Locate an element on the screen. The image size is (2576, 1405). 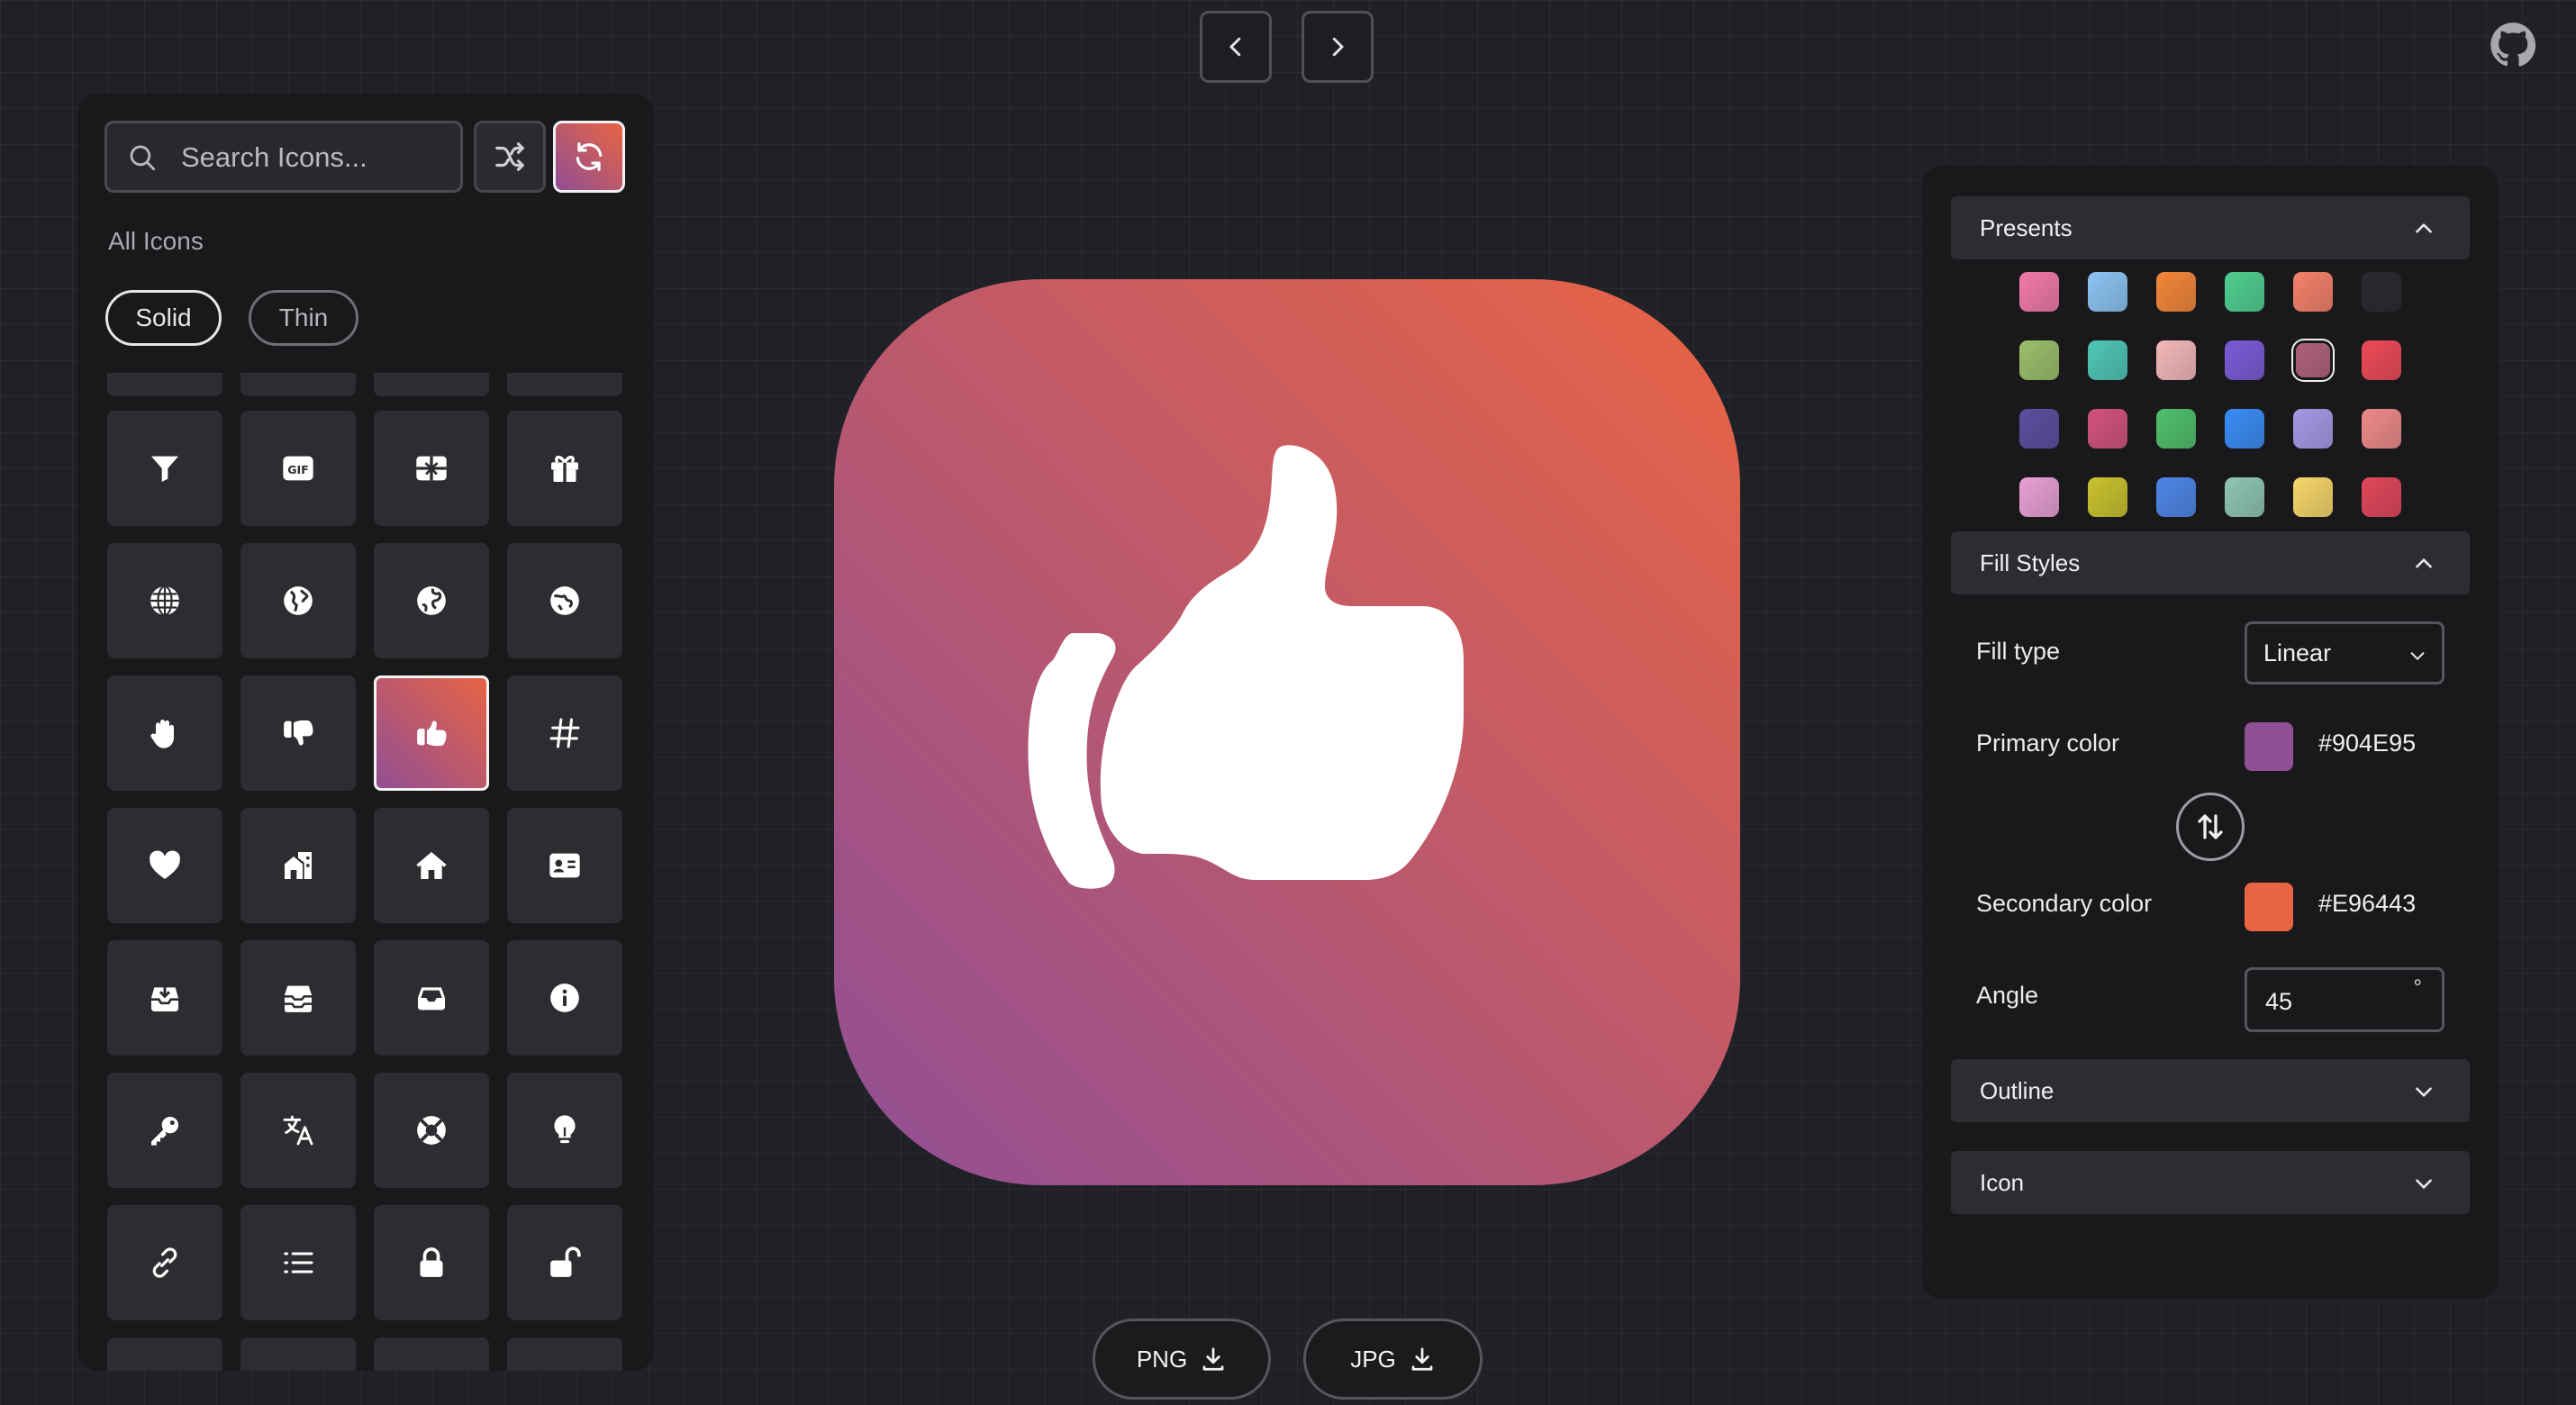
outline-title: Outline is located at coordinates (2017, 1090).